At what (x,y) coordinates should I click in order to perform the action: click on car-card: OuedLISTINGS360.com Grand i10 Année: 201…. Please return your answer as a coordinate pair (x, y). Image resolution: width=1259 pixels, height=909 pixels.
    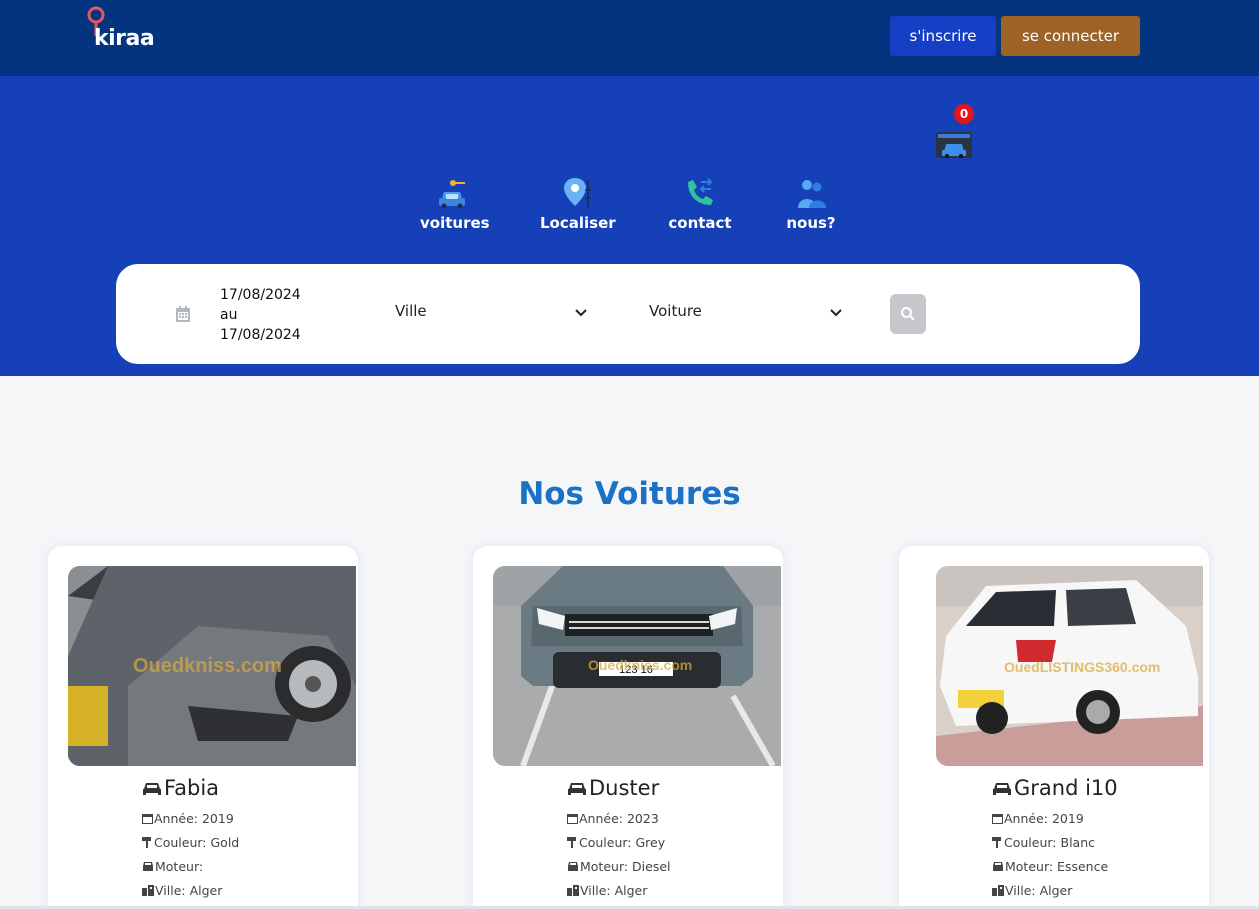
    Looking at the image, I should click on (1054, 727).